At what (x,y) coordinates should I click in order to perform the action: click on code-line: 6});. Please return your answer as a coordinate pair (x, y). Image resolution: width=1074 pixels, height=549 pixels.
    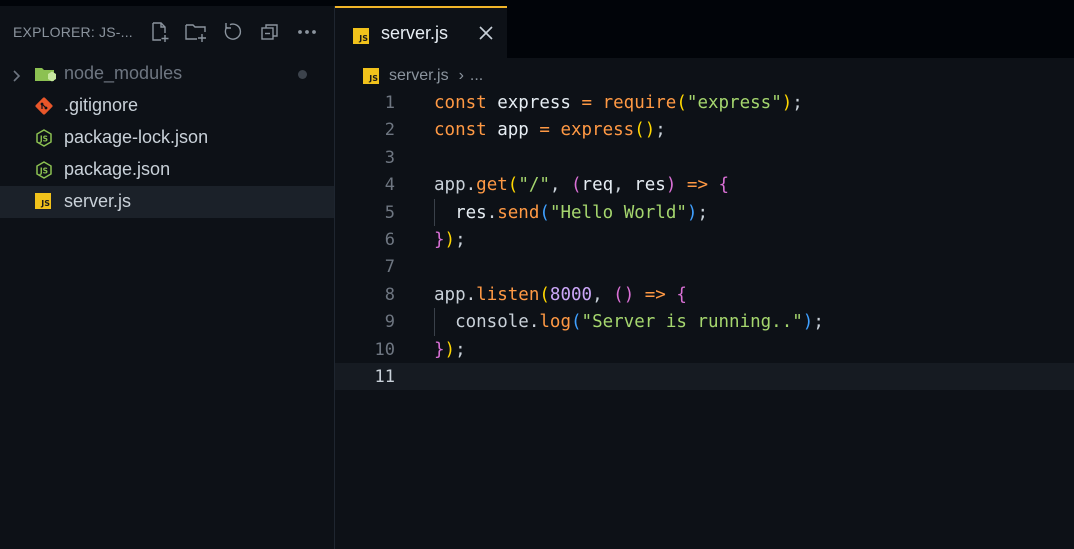
    Looking at the image, I should click on (704, 239).